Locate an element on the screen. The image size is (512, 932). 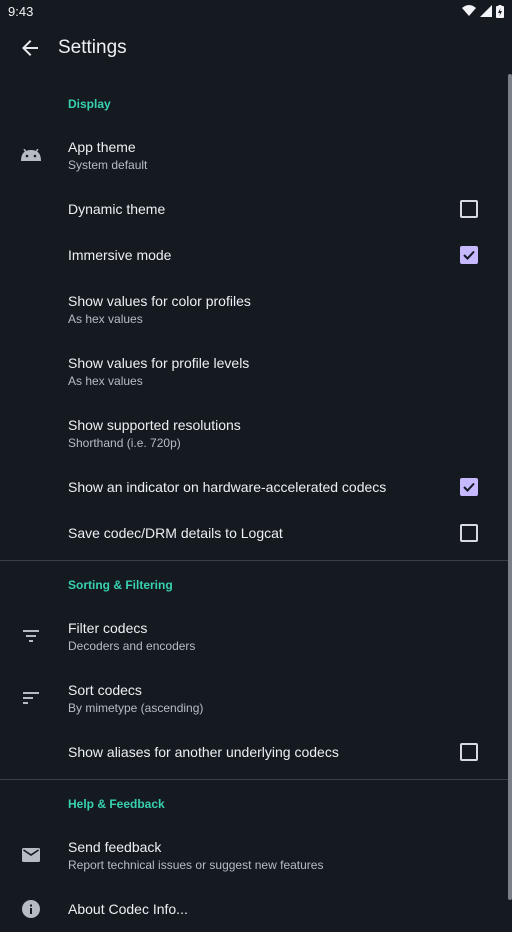
pref-summary: Decoders and encoders is located at coordinates (132, 645).